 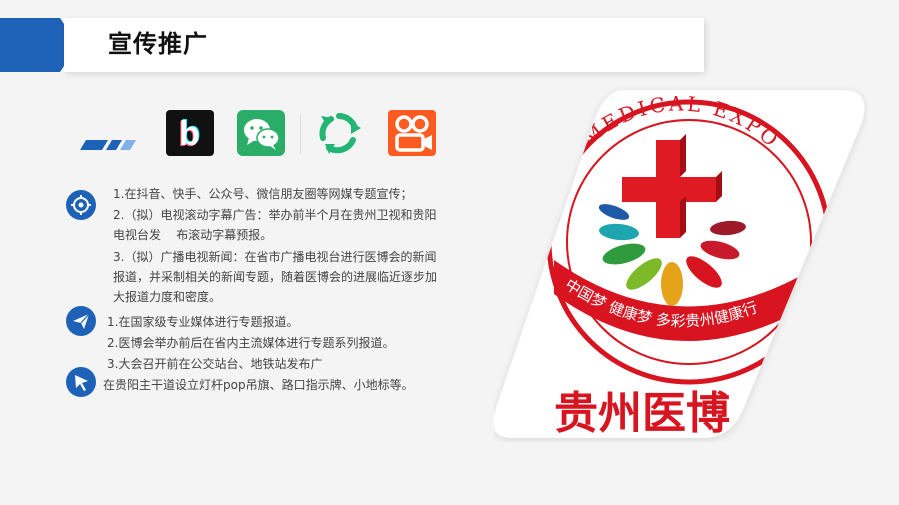 I want to click on send-icon, so click(x=81, y=321).